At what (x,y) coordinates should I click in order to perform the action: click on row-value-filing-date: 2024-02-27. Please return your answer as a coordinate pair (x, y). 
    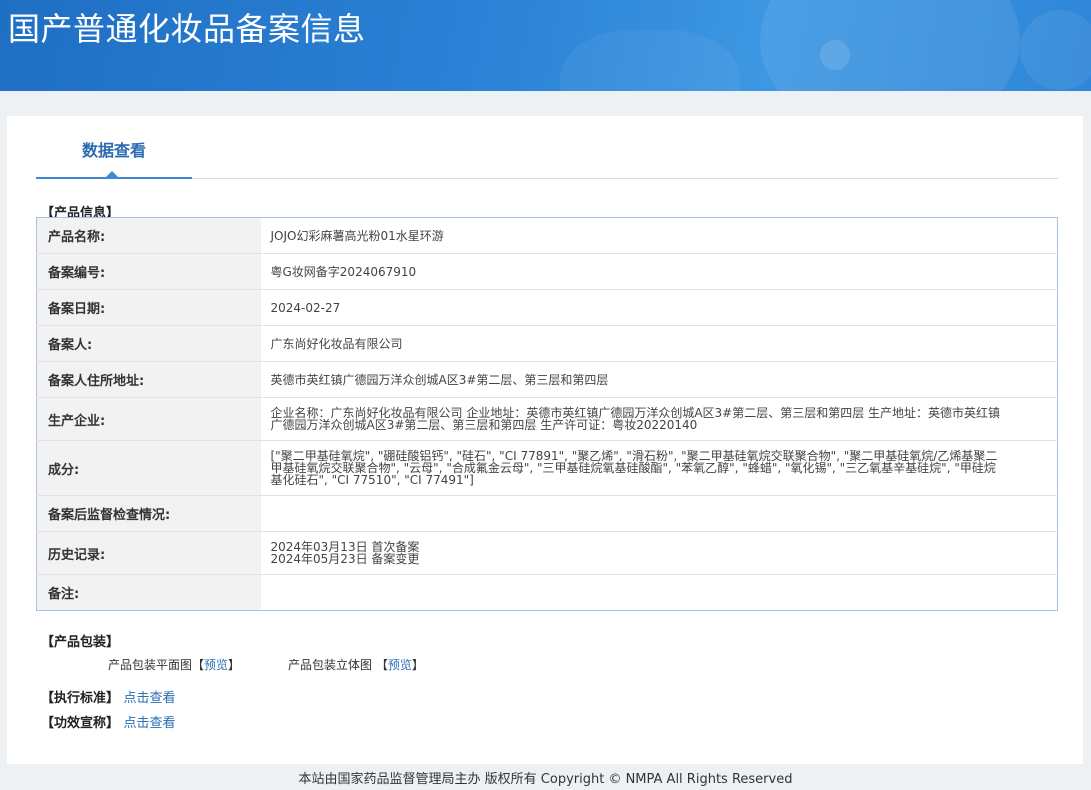
    Looking at the image, I should click on (659, 307).